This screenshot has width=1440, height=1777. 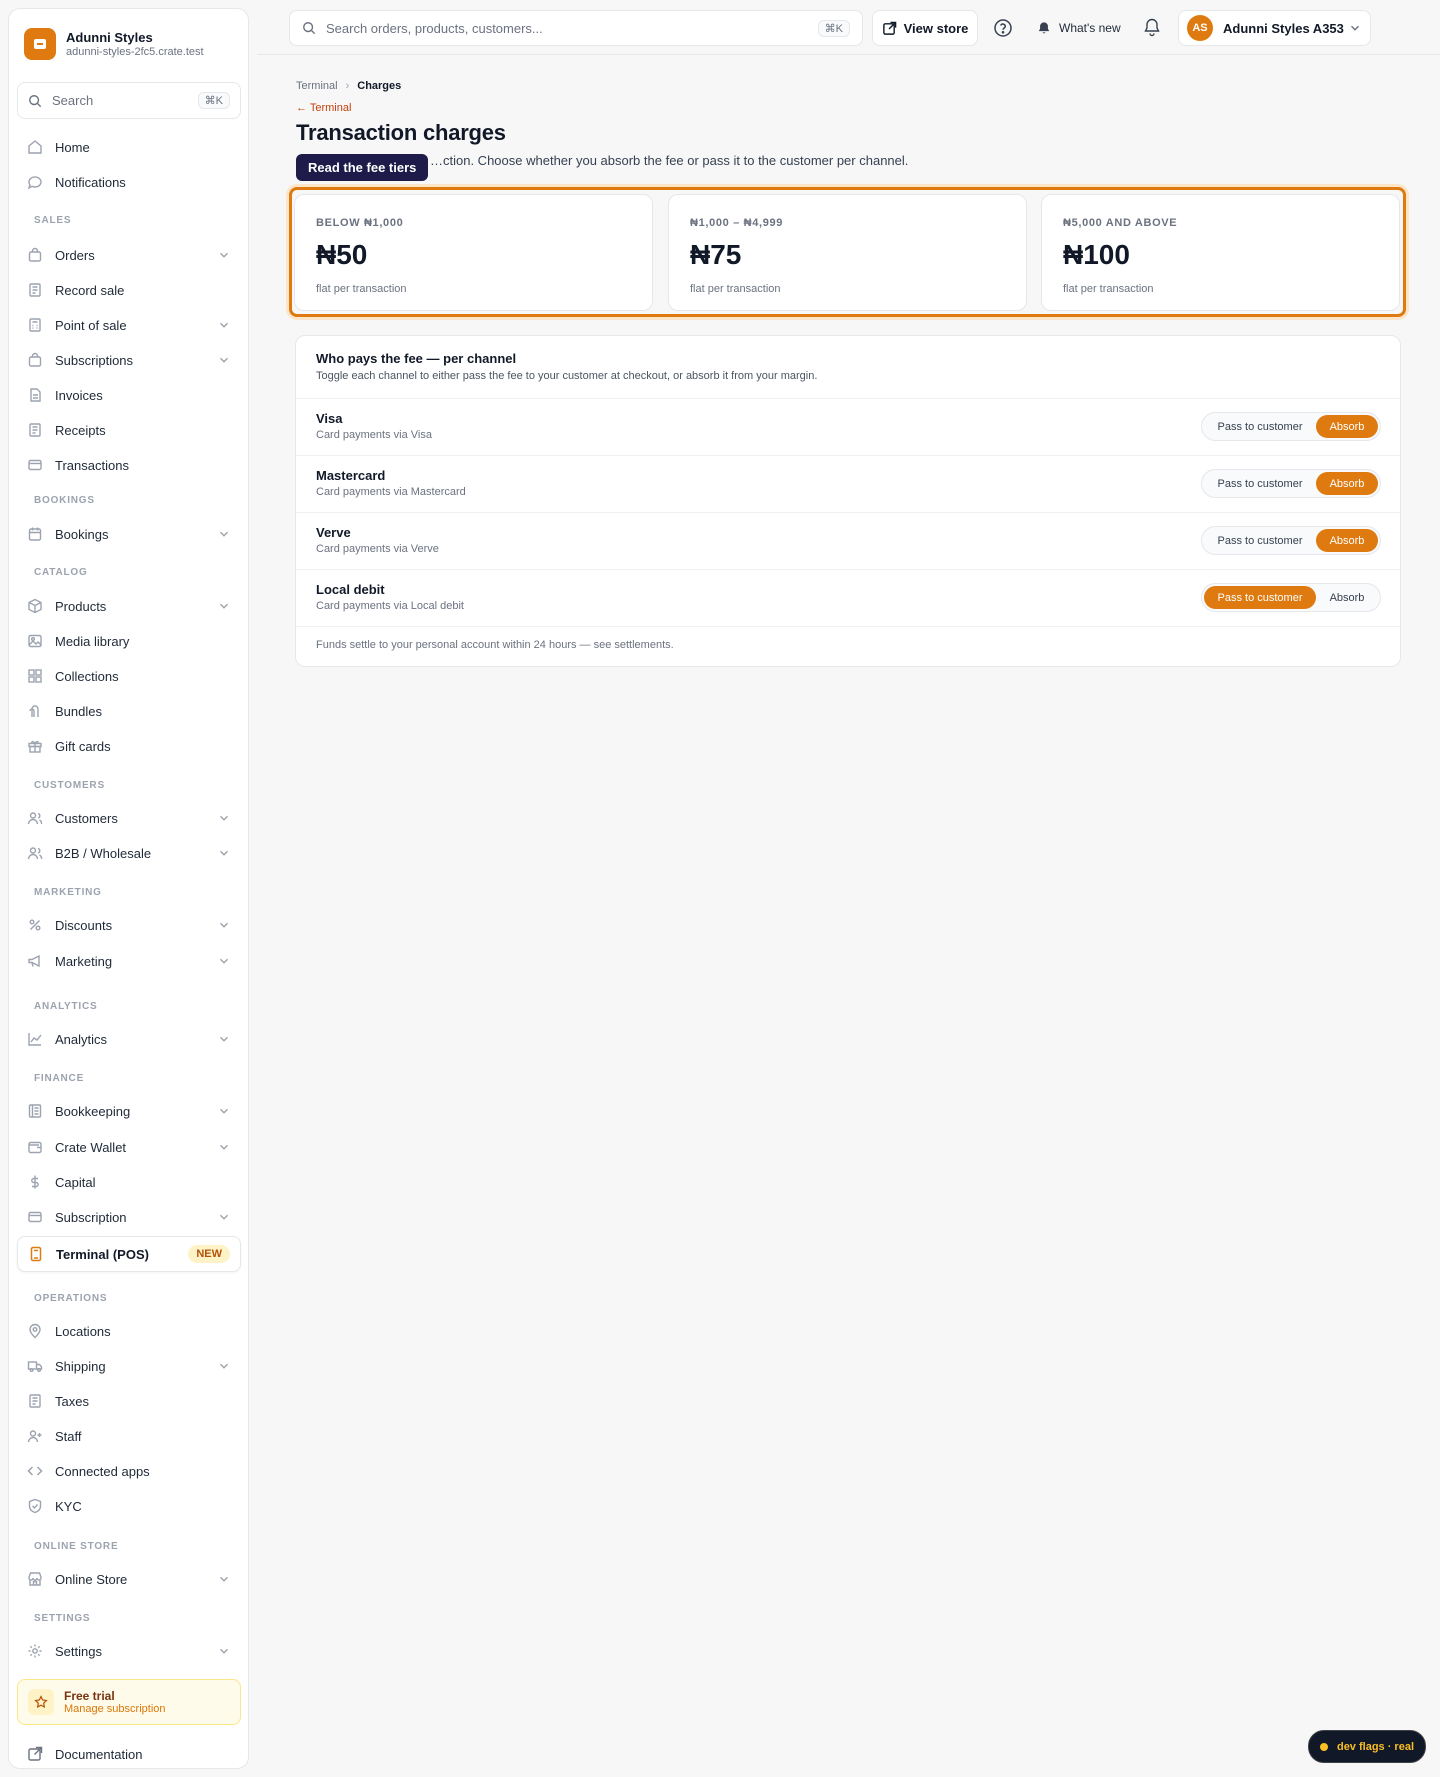 What do you see at coordinates (129, 430) in the screenshot?
I see `sidebar-item-receipts: Receipts` at bounding box center [129, 430].